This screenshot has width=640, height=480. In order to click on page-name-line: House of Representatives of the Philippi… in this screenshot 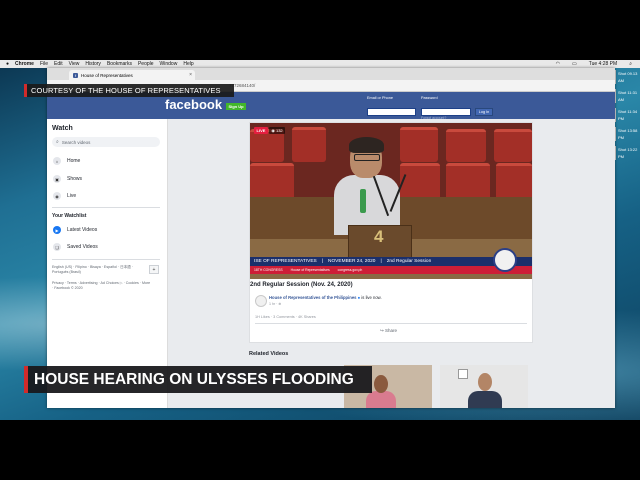, I will do `click(325, 297)`.